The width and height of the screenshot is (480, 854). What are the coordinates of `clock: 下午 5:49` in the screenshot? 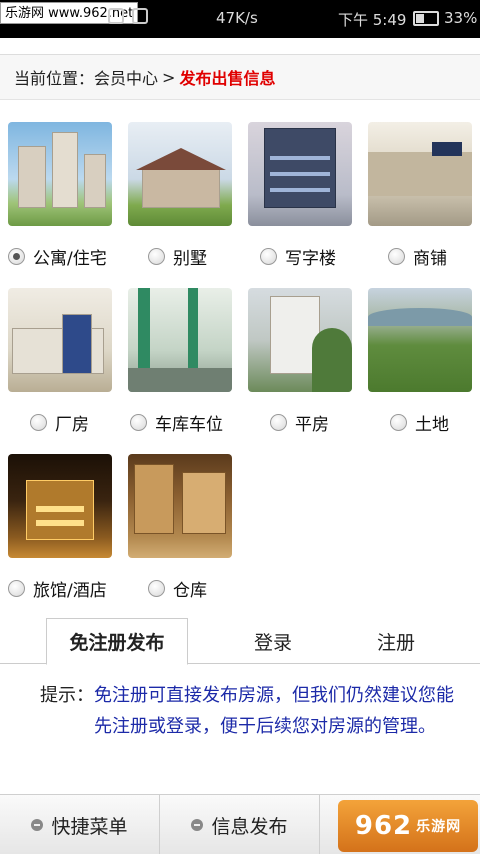 It's located at (372, 20).